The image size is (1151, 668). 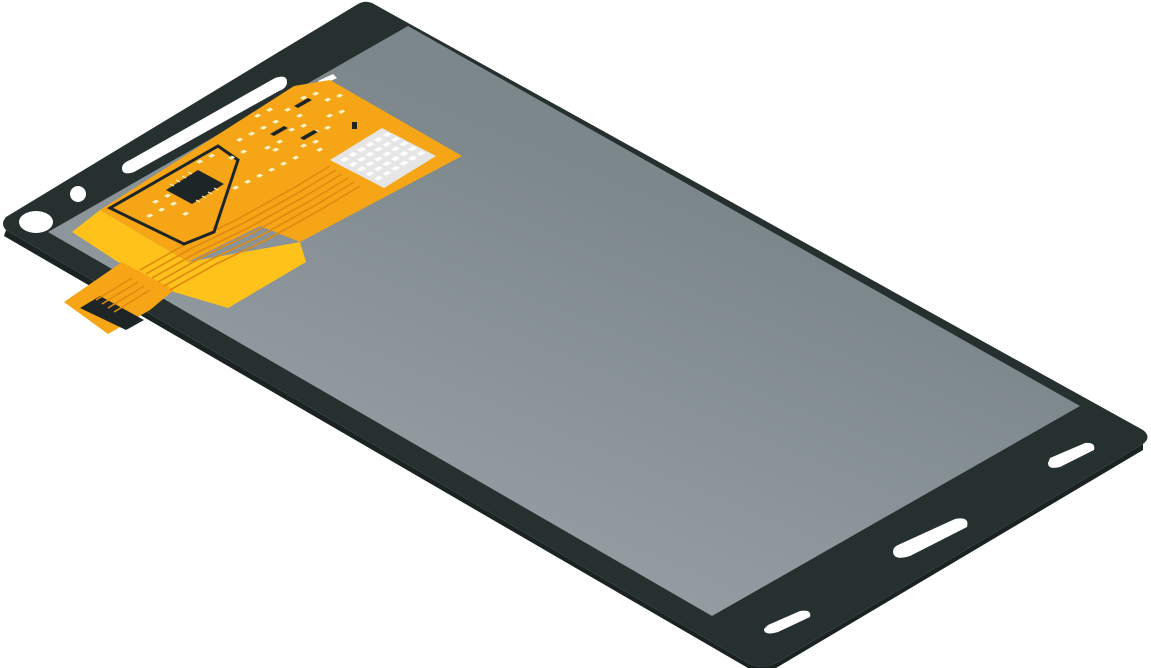 I want to click on pcb-marker, so click(x=354, y=125).